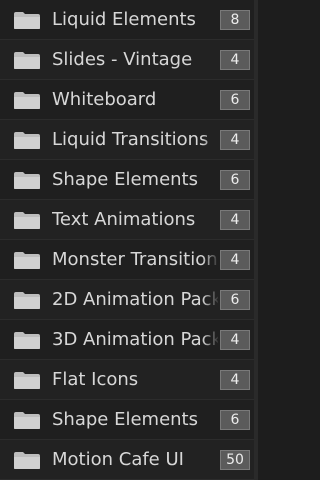  What do you see at coordinates (135, 339) in the screenshot?
I see `folder-name: 3D Animation Pack` at bounding box center [135, 339].